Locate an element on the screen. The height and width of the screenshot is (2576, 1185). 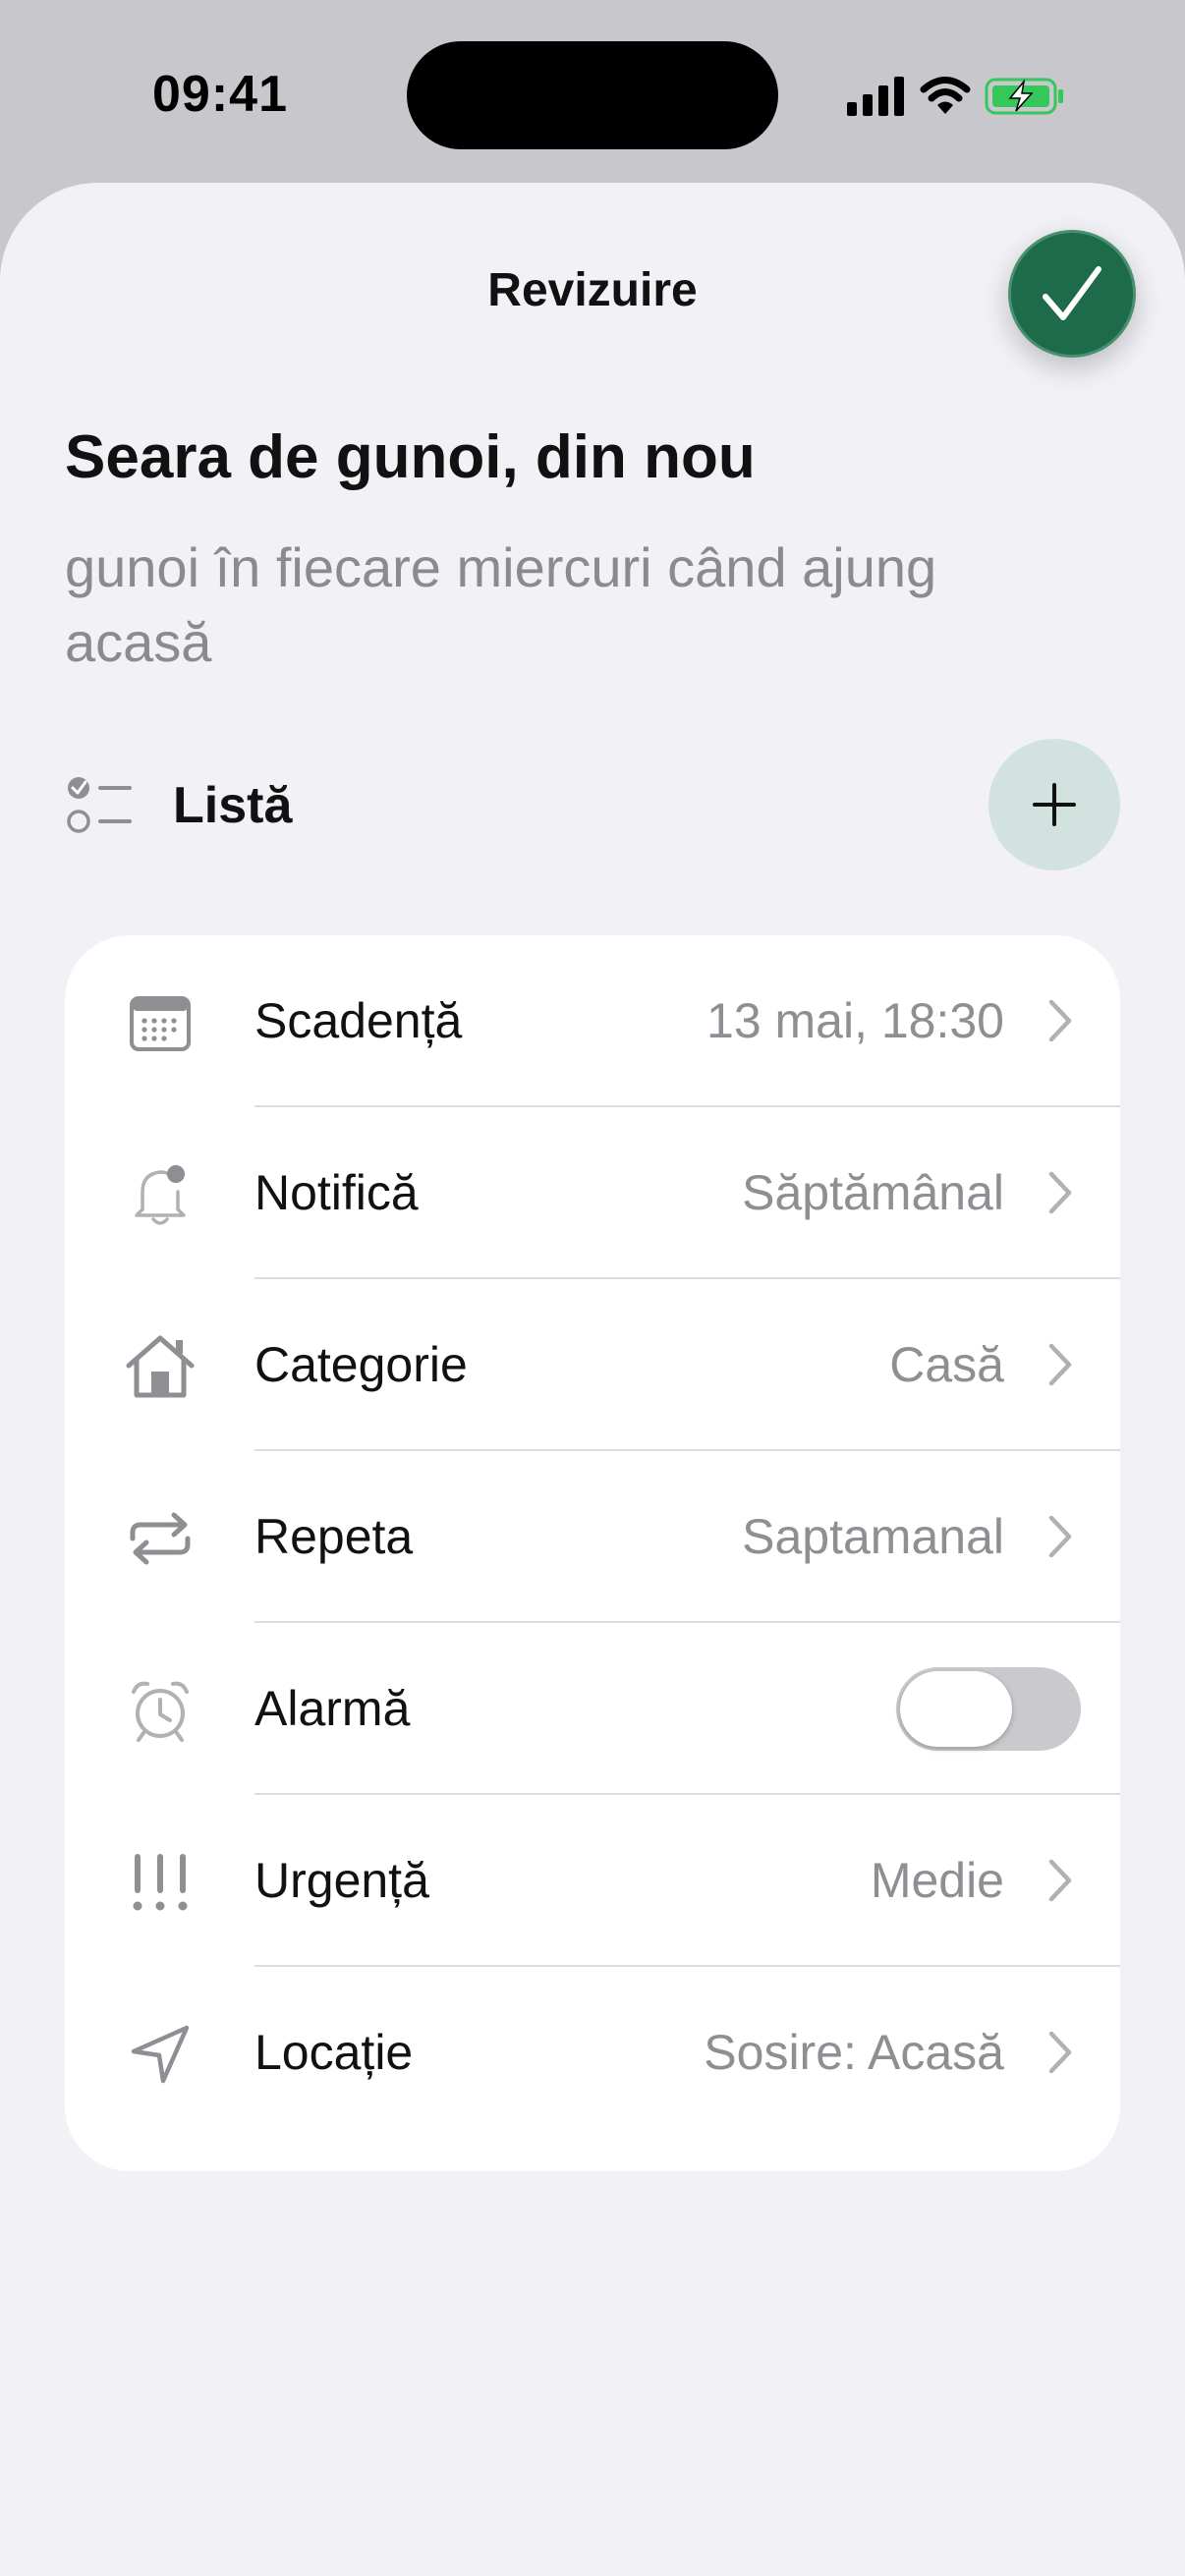
alarm-toggle is located at coordinates (989, 1709).